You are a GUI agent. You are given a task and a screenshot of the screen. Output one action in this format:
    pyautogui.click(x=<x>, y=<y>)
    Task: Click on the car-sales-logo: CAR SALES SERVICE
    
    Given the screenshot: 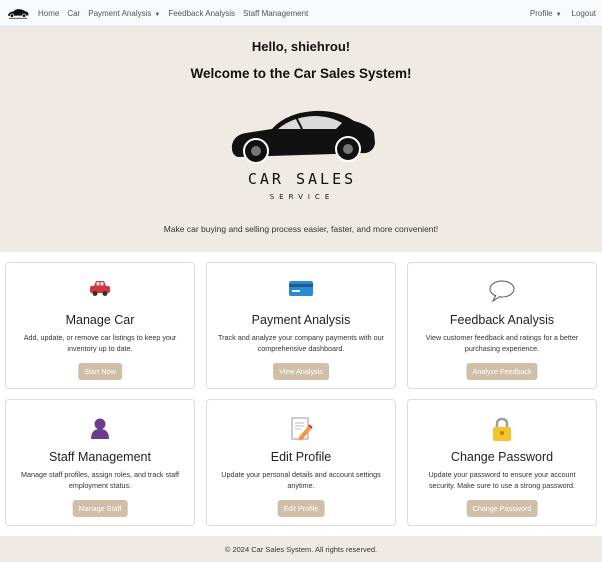 What is the action you would take?
    pyautogui.click(x=302, y=154)
    